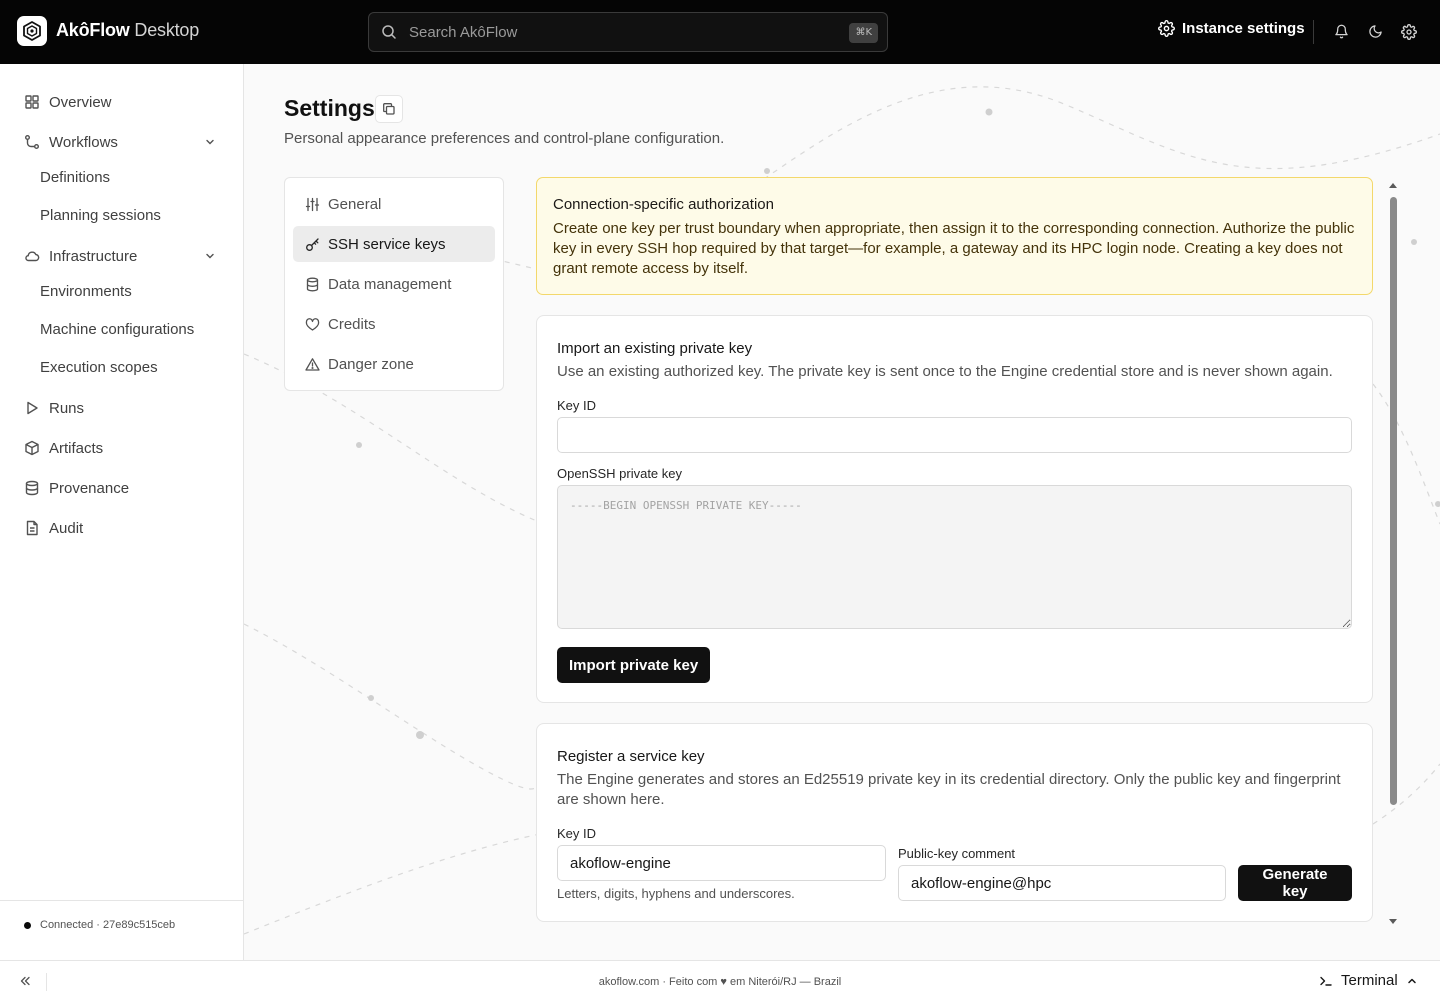 This screenshot has width=1440, height=1000. Describe the element at coordinates (32, 102) in the screenshot. I see `grid-icon` at that location.